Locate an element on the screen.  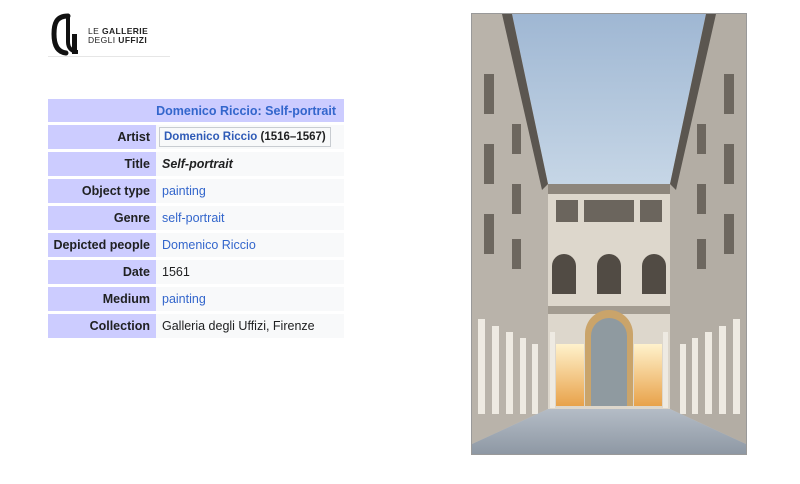
label-artist: Artist is located at coordinates (102, 137).